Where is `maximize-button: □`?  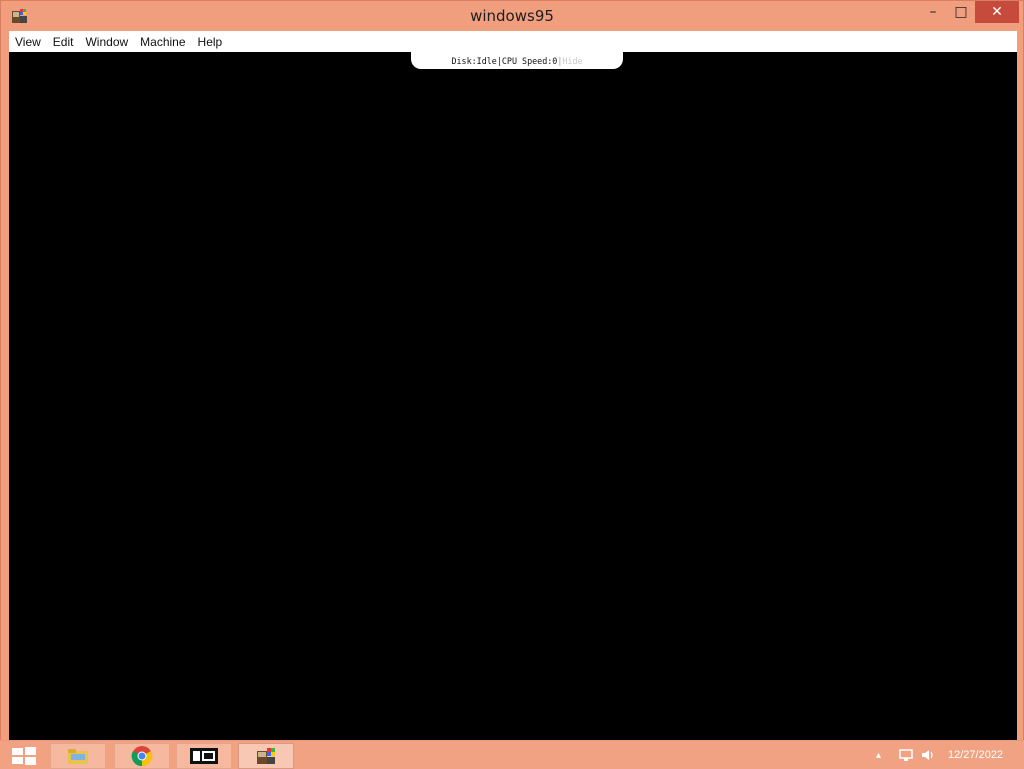 maximize-button: □ is located at coordinates (961, 12).